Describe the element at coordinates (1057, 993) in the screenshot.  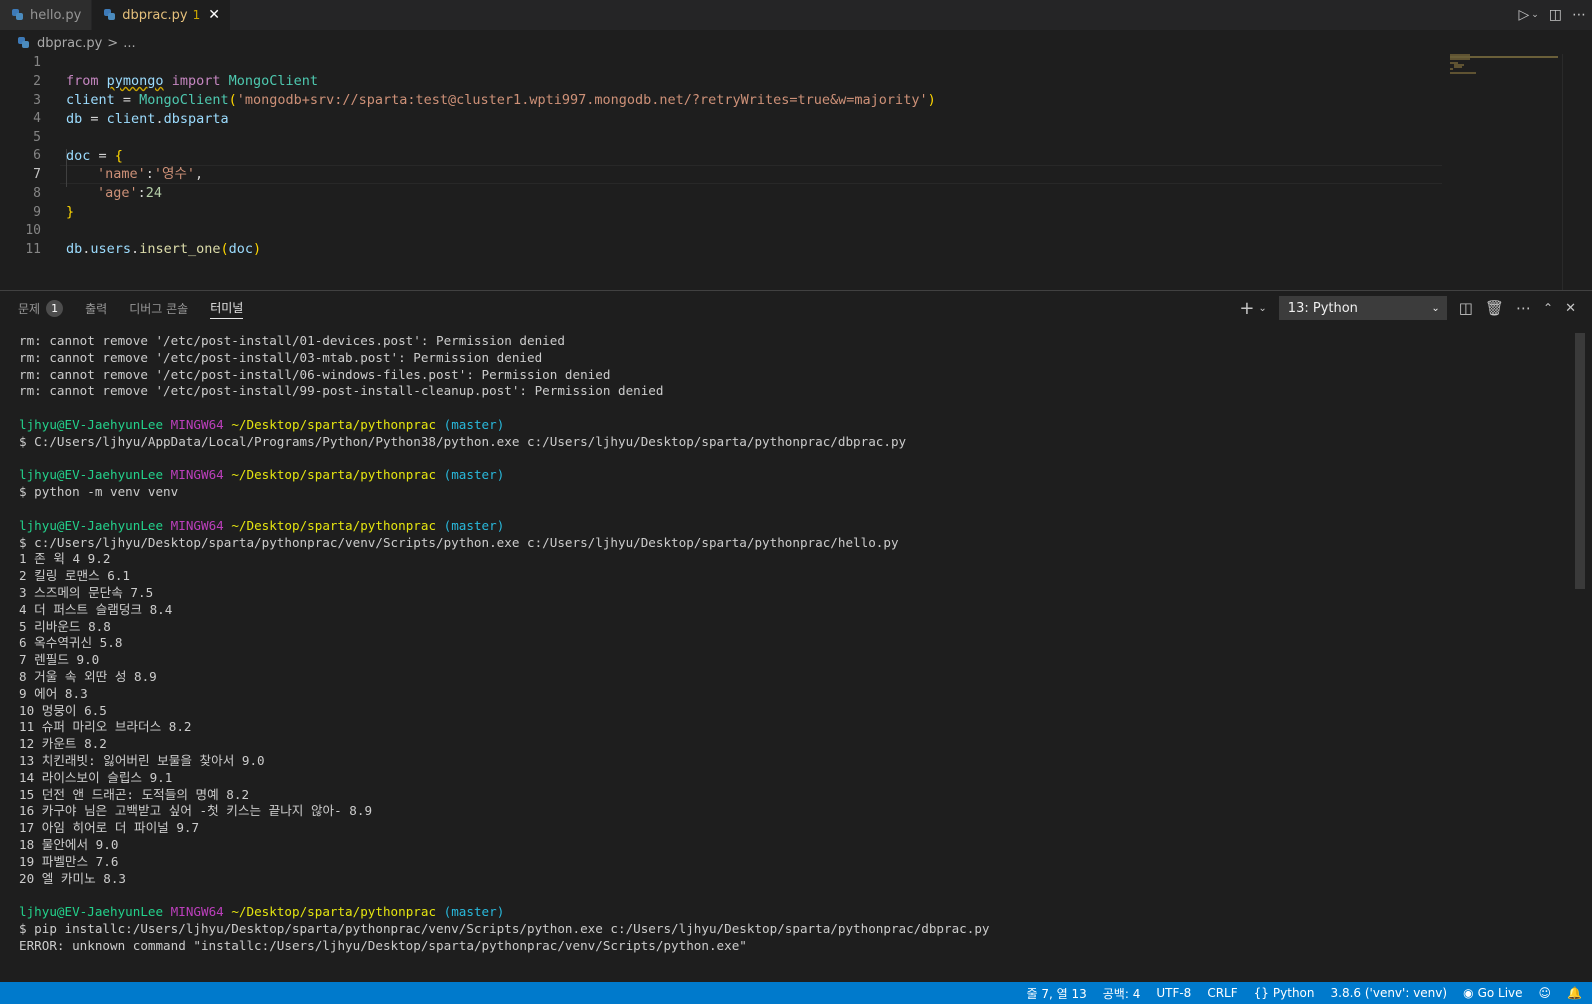
I see `cursor-position: 줄 7, 열 13` at that location.